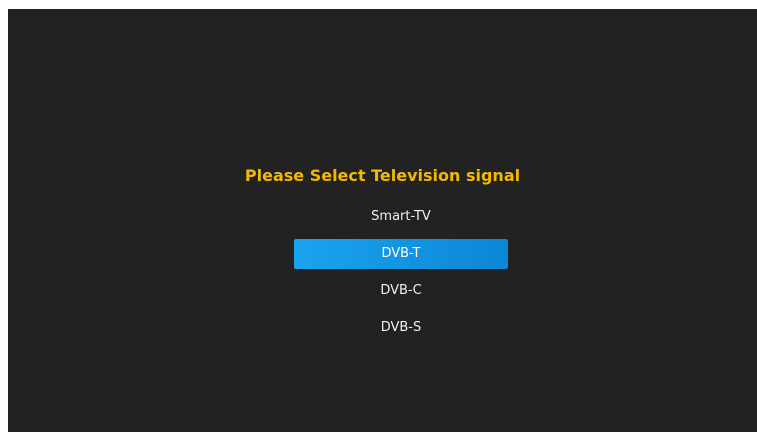 This screenshot has height=432, width=757. What do you see at coordinates (382, 175) in the screenshot?
I see `page-title: Please Select Television signal` at bounding box center [382, 175].